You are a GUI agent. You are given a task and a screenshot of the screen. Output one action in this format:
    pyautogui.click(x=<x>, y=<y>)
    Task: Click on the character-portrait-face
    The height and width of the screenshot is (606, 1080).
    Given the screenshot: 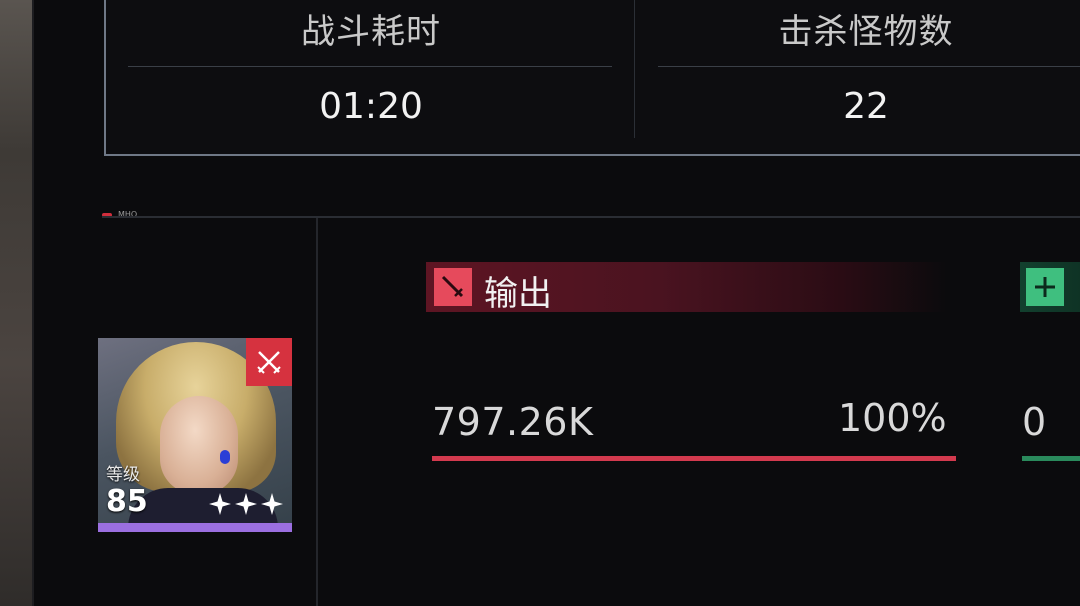 What is the action you would take?
    pyautogui.click(x=199, y=445)
    